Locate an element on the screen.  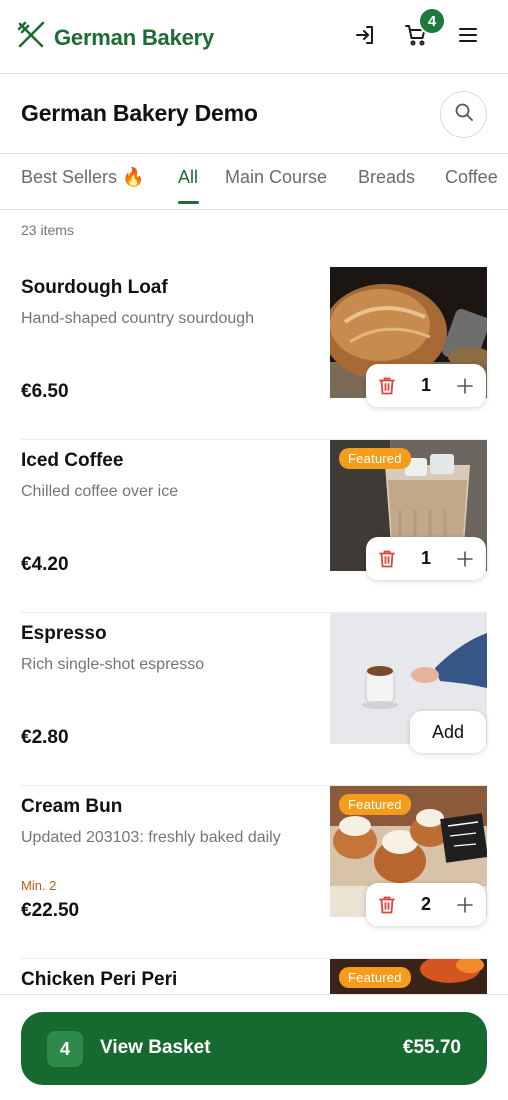
menu-button is located at coordinates (468, 37).